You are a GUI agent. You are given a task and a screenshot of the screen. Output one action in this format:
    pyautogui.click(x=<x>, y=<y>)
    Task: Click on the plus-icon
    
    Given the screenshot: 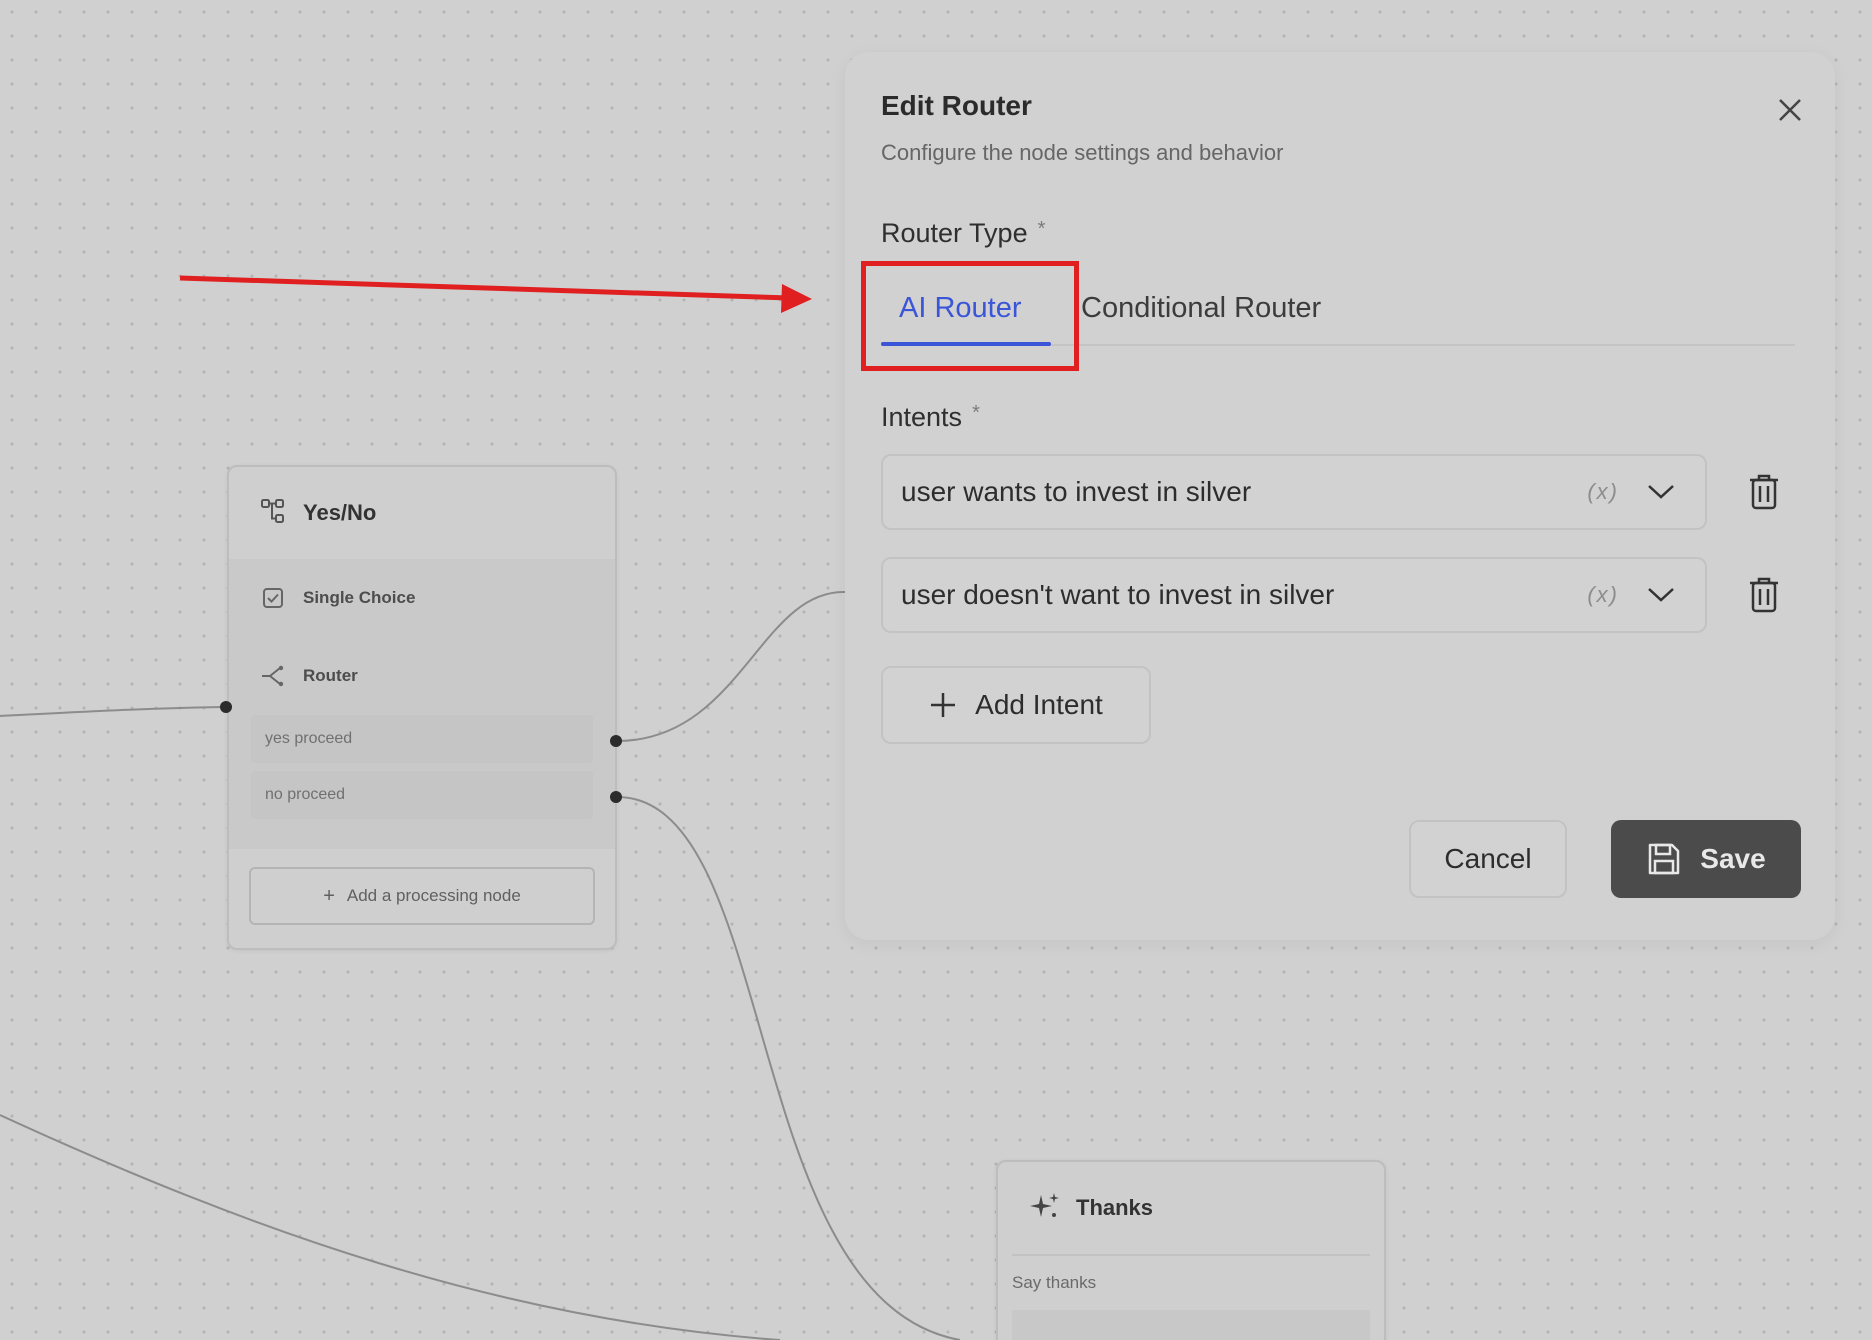 What is the action you would take?
    pyautogui.click(x=943, y=705)
    